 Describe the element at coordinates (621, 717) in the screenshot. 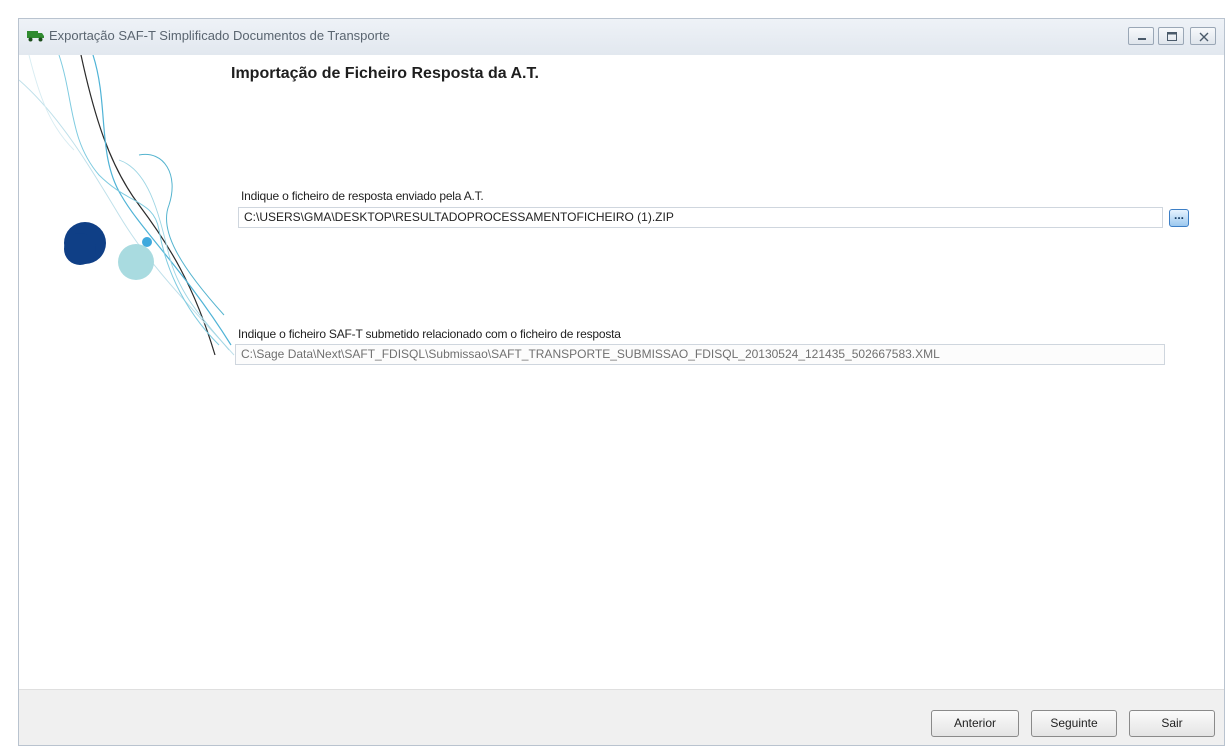

I see `wizard-footer: Anterior Seguinte Sair` at that location.